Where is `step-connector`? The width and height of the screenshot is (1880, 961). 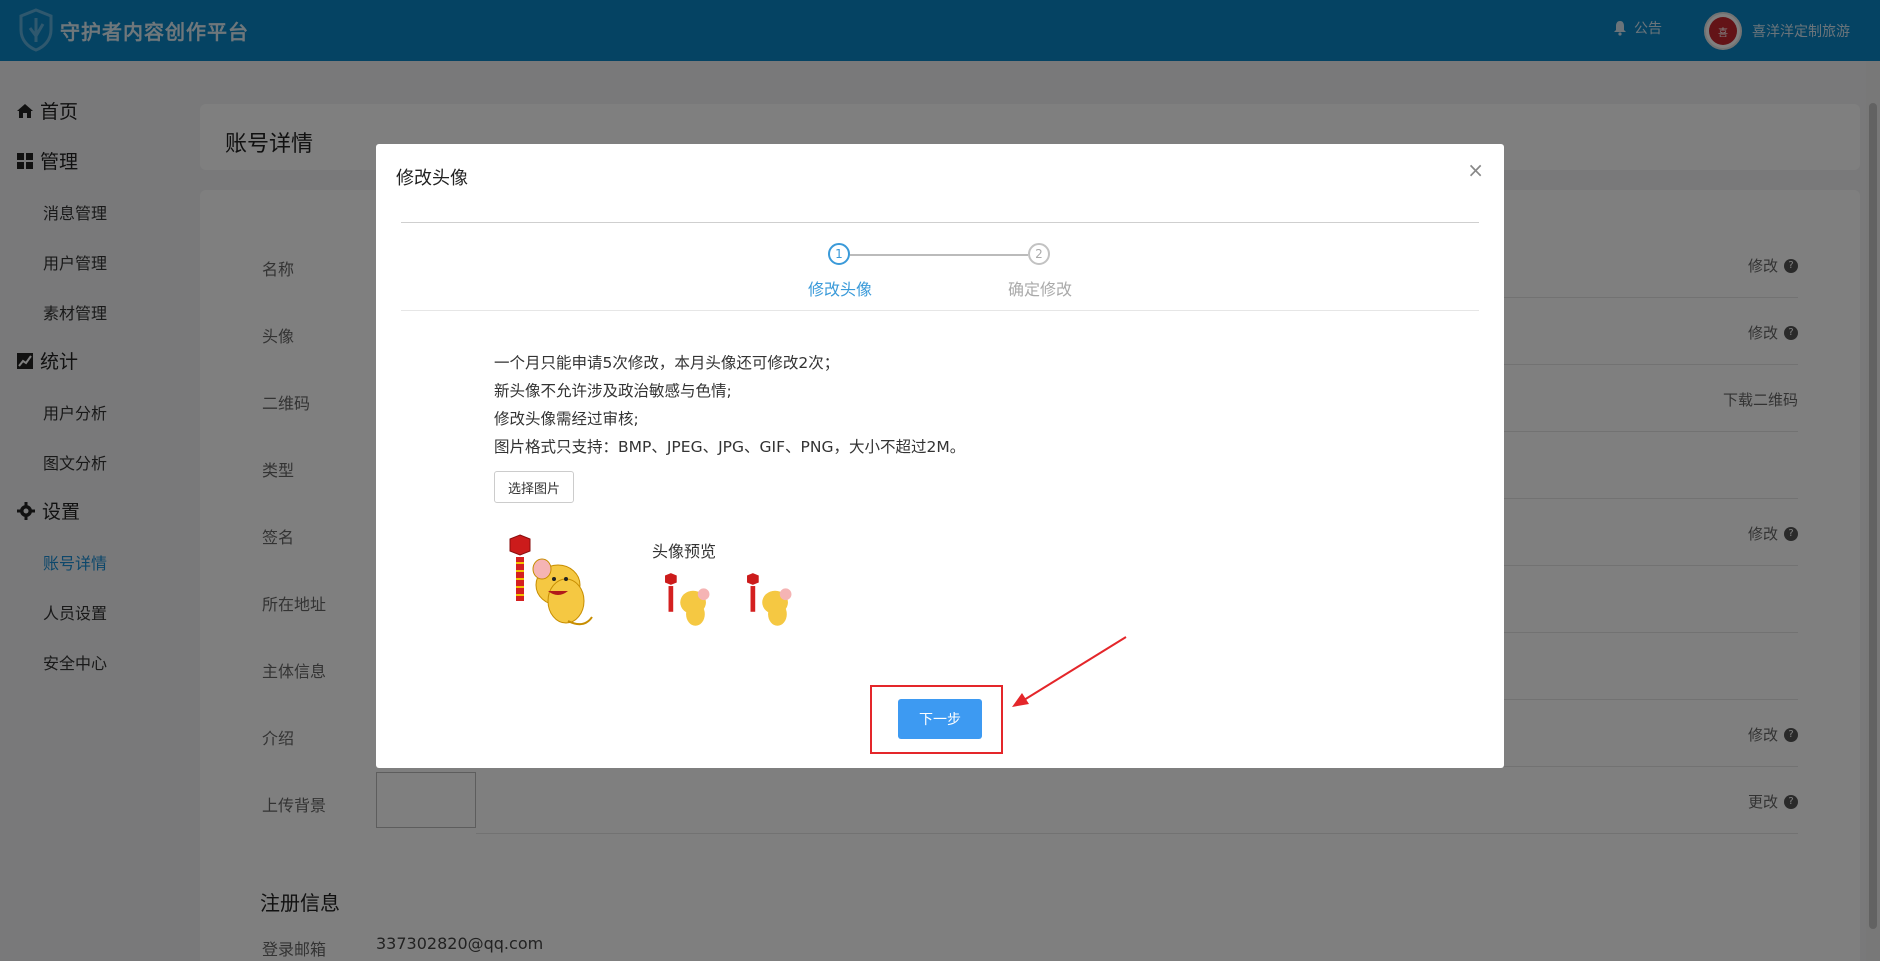
step-connector is located at coordinates (939, 255).